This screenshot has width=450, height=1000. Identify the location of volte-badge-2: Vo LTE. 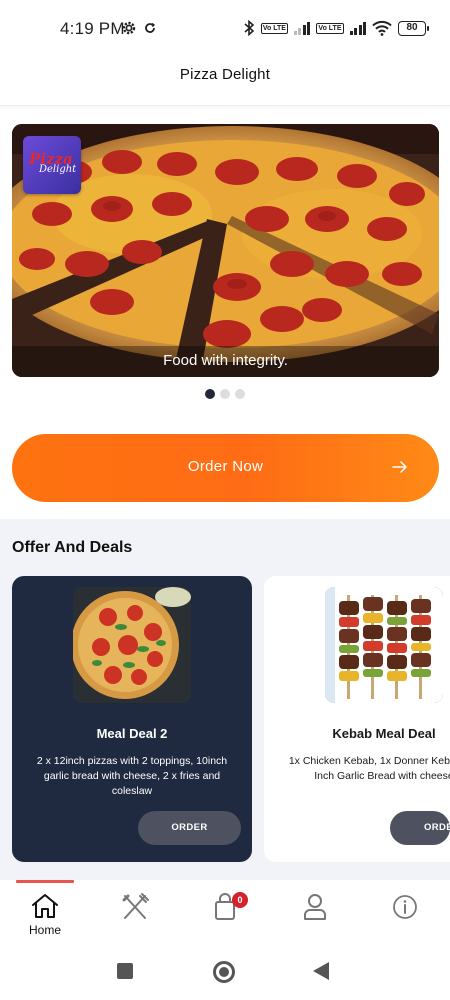
(330, 28).